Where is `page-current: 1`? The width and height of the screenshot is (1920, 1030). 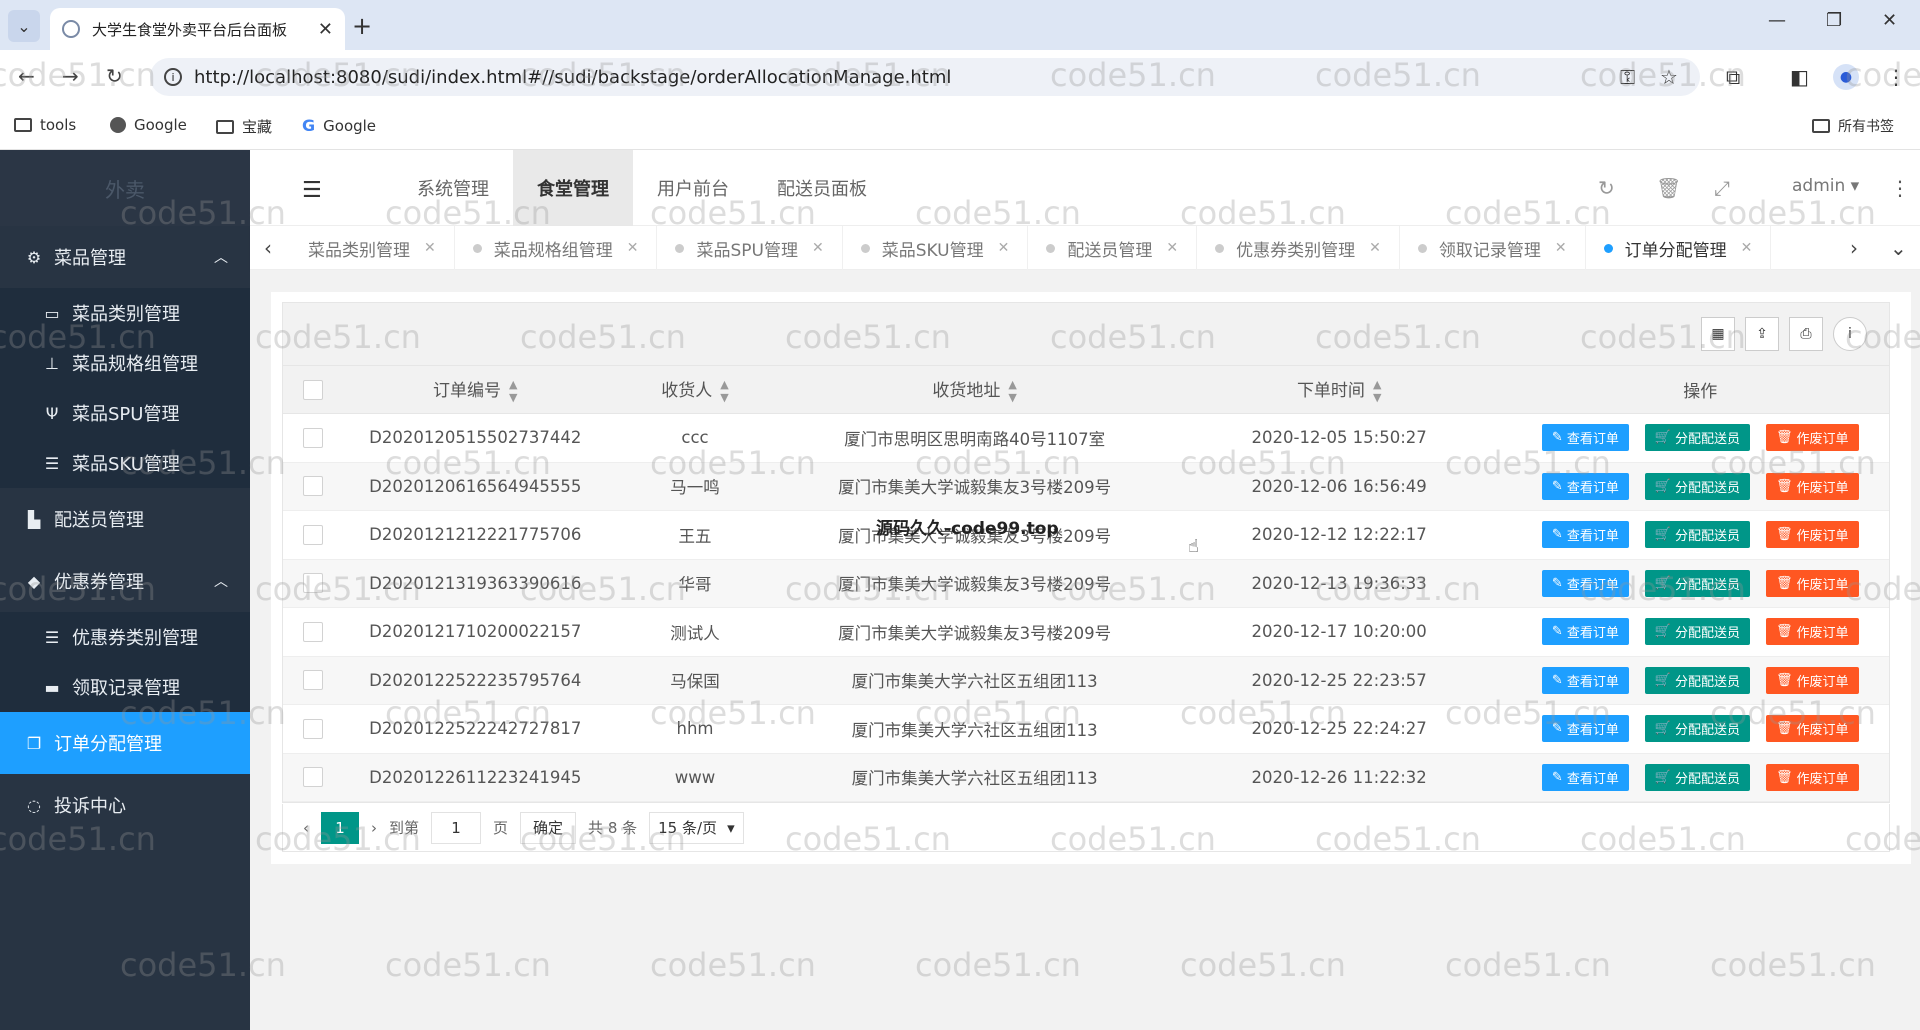 page-current: 1 is located at coordinates (340, 827).